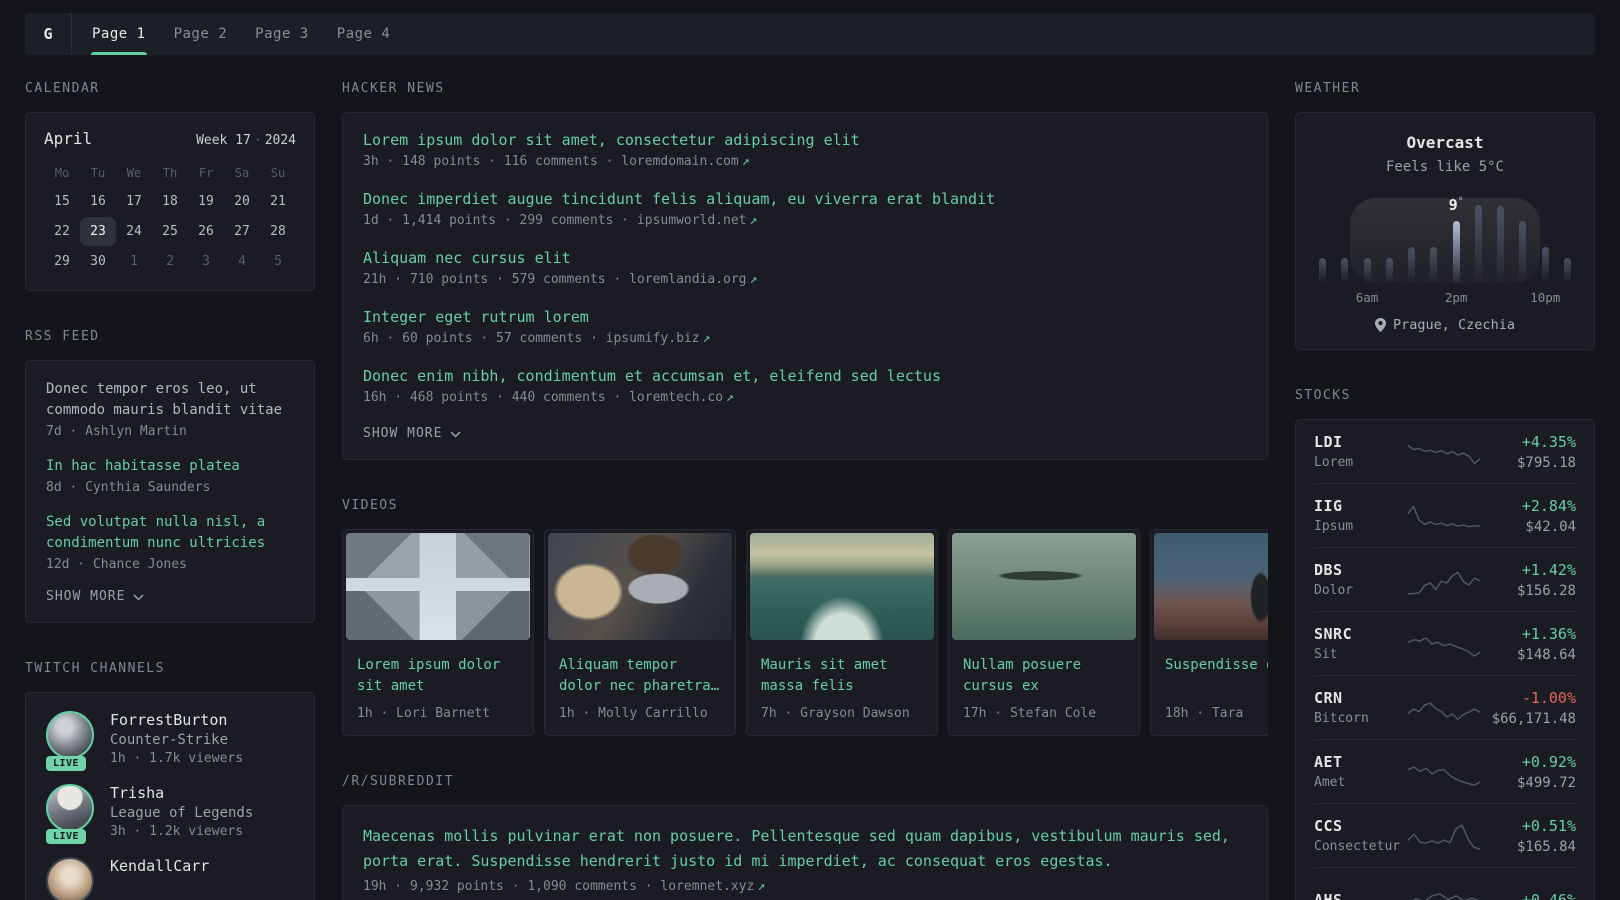  Describe the element at coordinates (278, 261) in the screenshot. I see `calendar-day: 5` at that location.